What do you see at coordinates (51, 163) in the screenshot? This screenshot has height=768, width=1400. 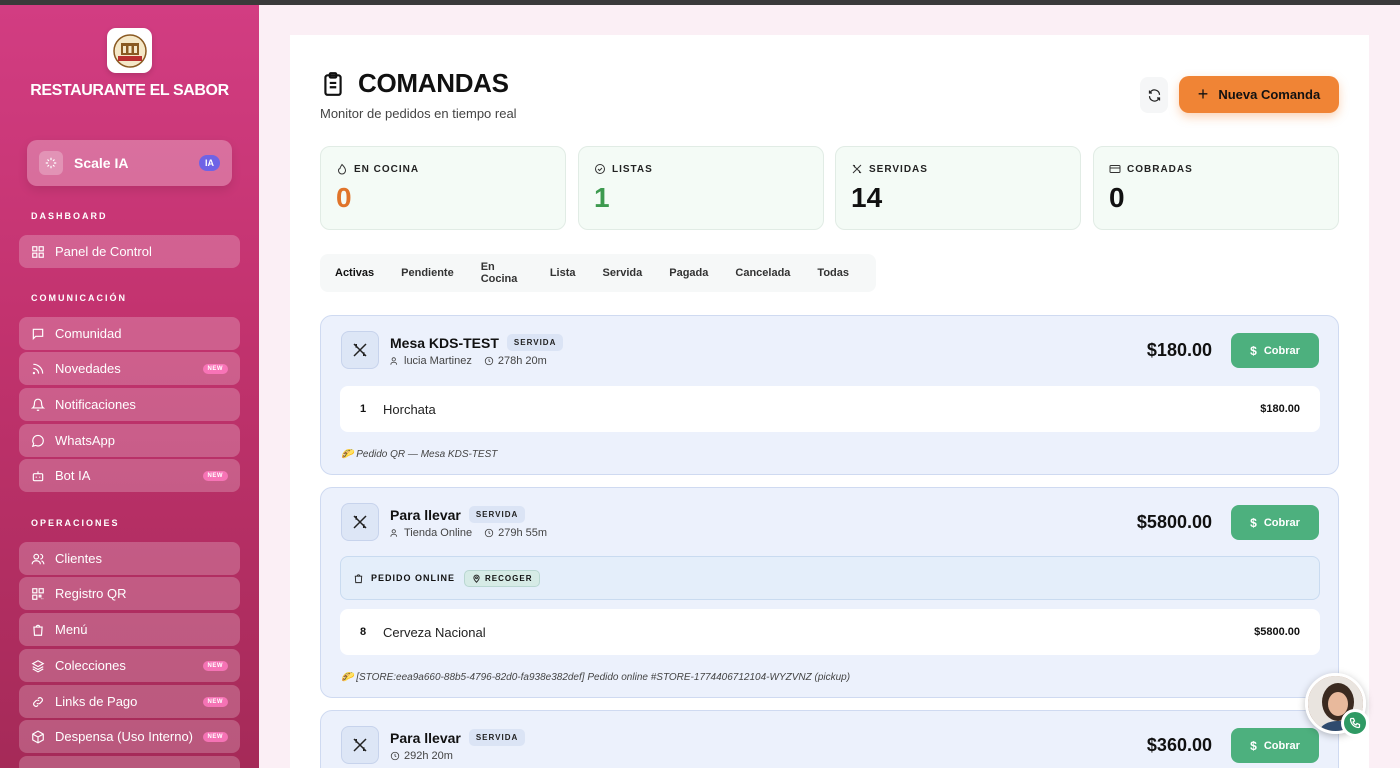 I see `sparkle-icon` at bounding box center [51, 163].